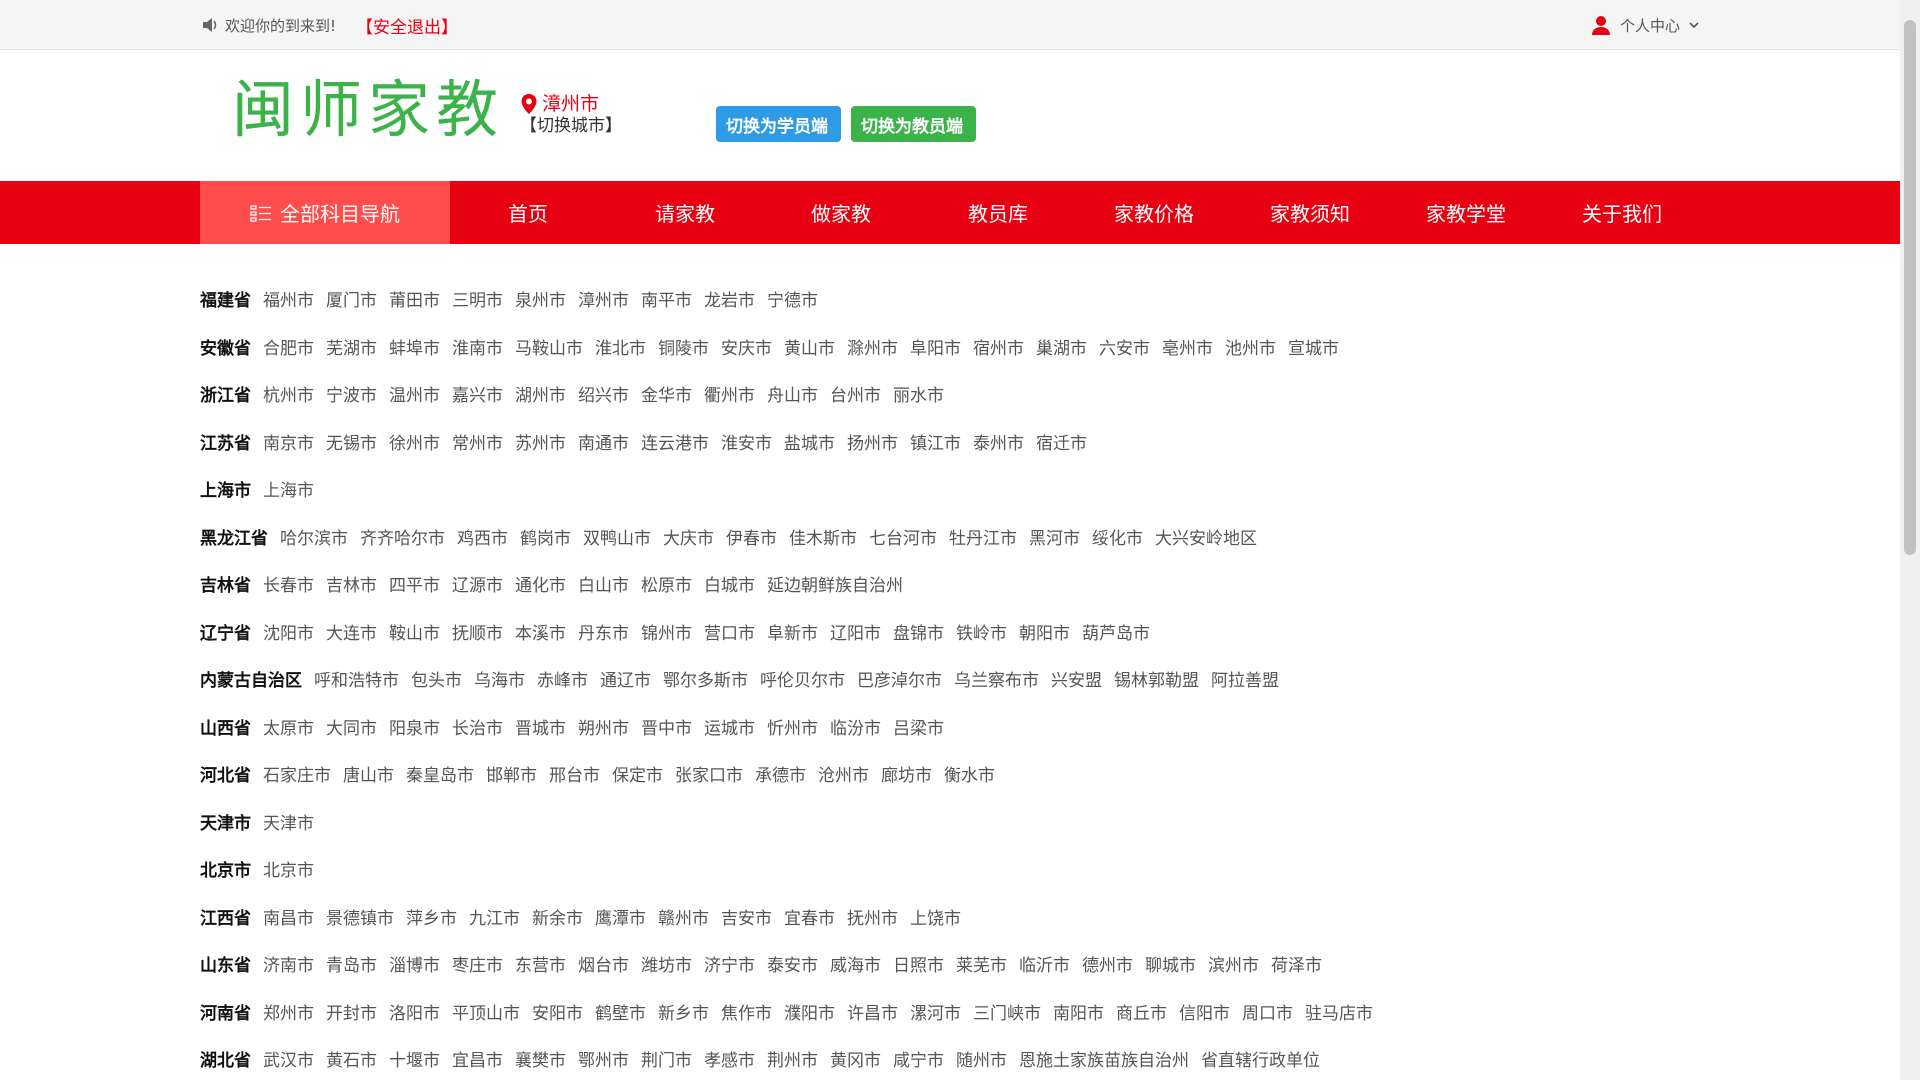 The height and width of the screenshot is (1080, 1920). What do you see at coordinates (729, 631) in the screenshot?
I see `city-link: 营口市` at bounding box center [729, 631].